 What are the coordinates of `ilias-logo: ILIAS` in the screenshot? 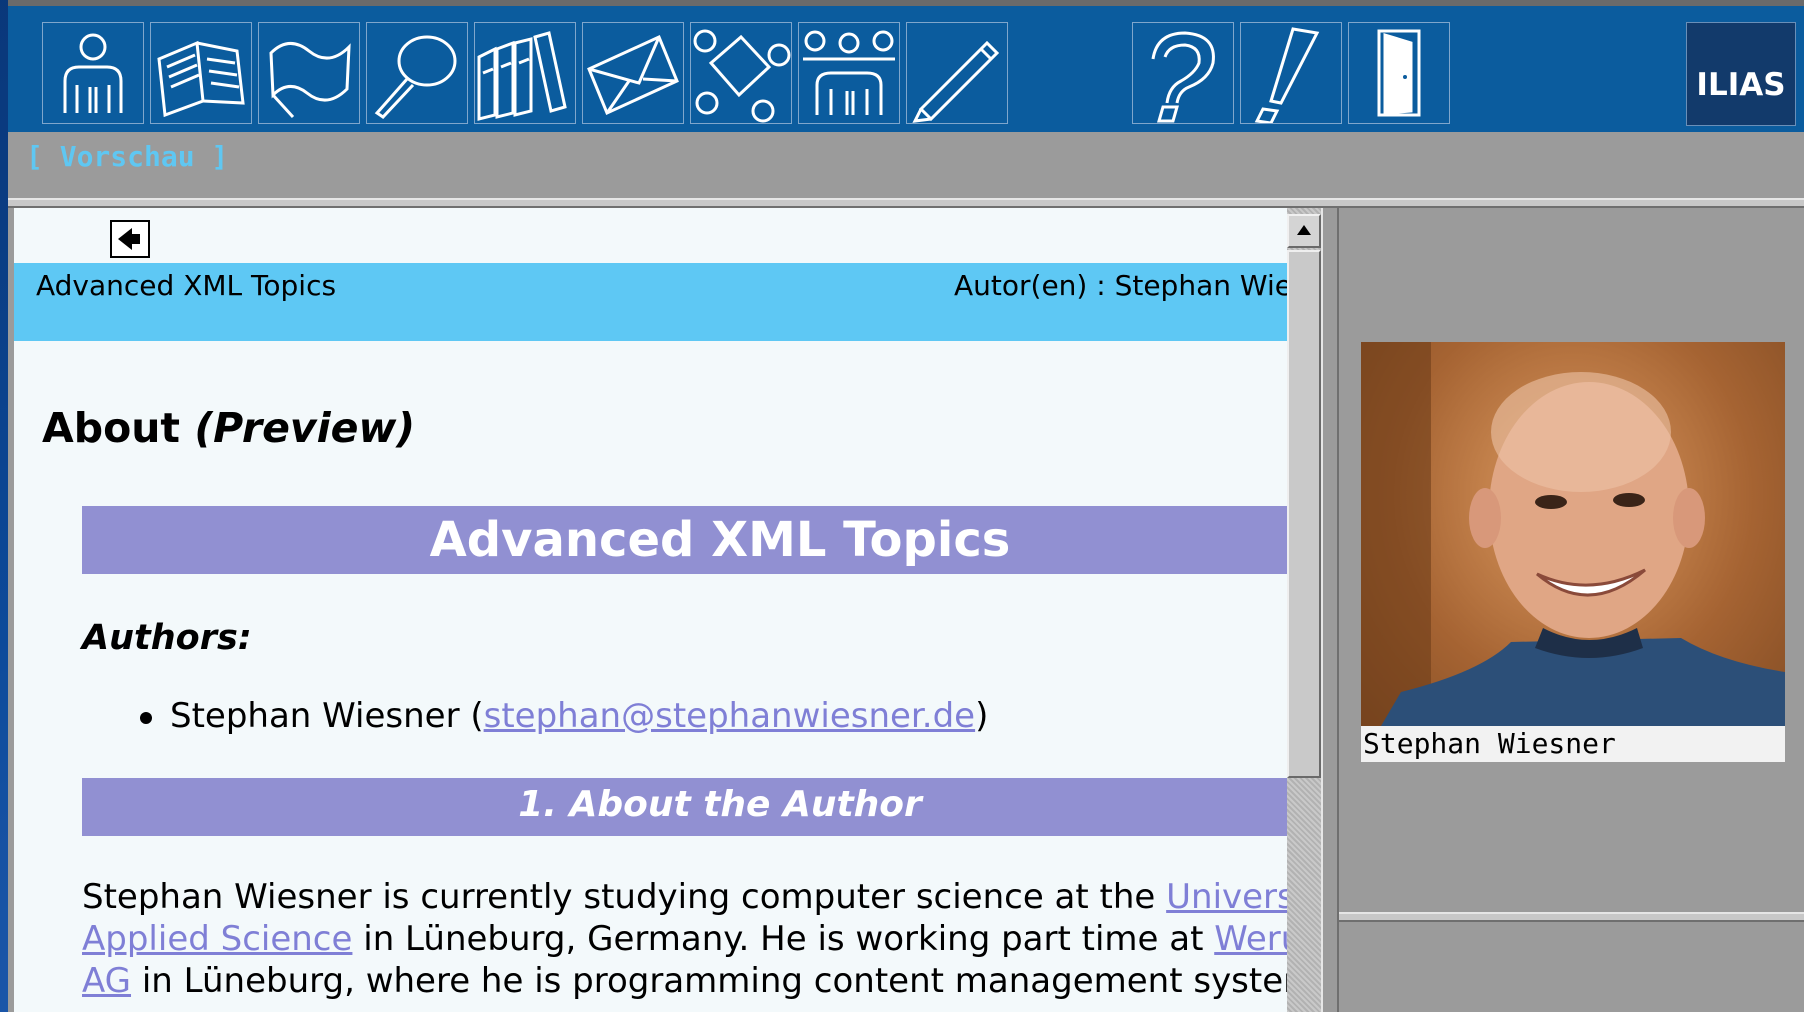 It's located at (1741, 74).